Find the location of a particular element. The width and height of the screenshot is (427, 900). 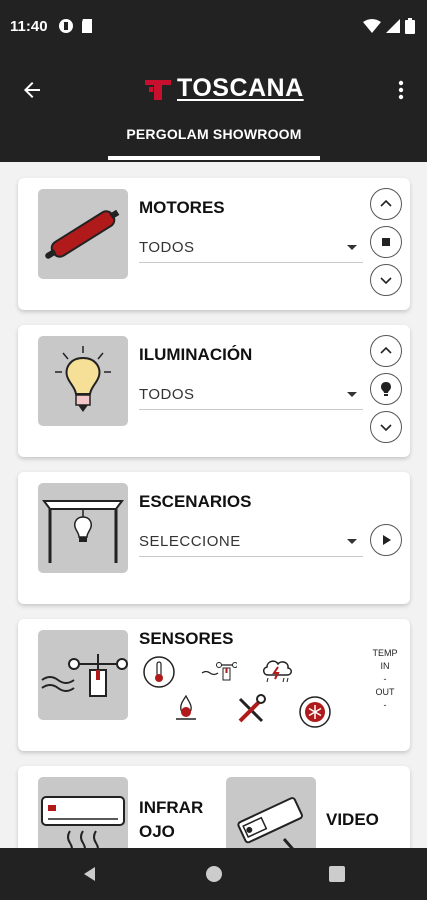

motores-card: MOTORES TODOS is located at coordinates (214, 244).